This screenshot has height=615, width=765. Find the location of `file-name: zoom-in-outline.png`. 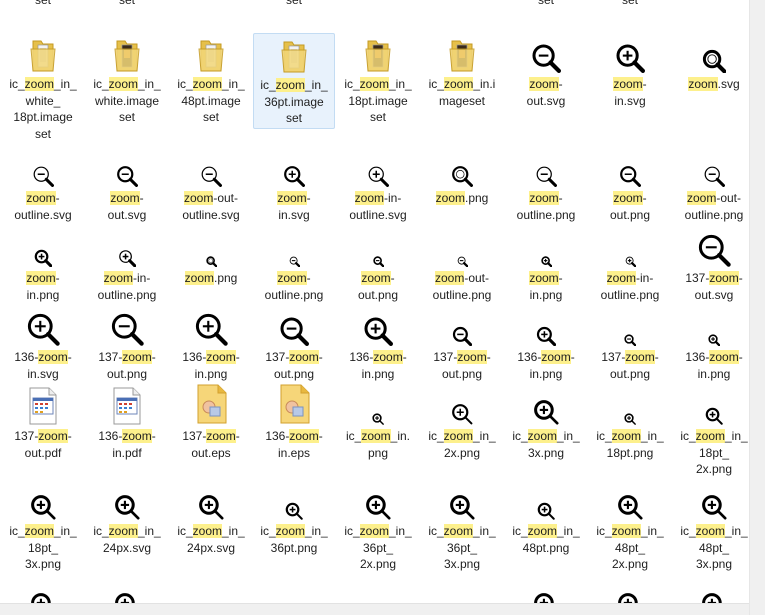

file-name: zoom-in-outline.png is located at coordinates (630, 286).